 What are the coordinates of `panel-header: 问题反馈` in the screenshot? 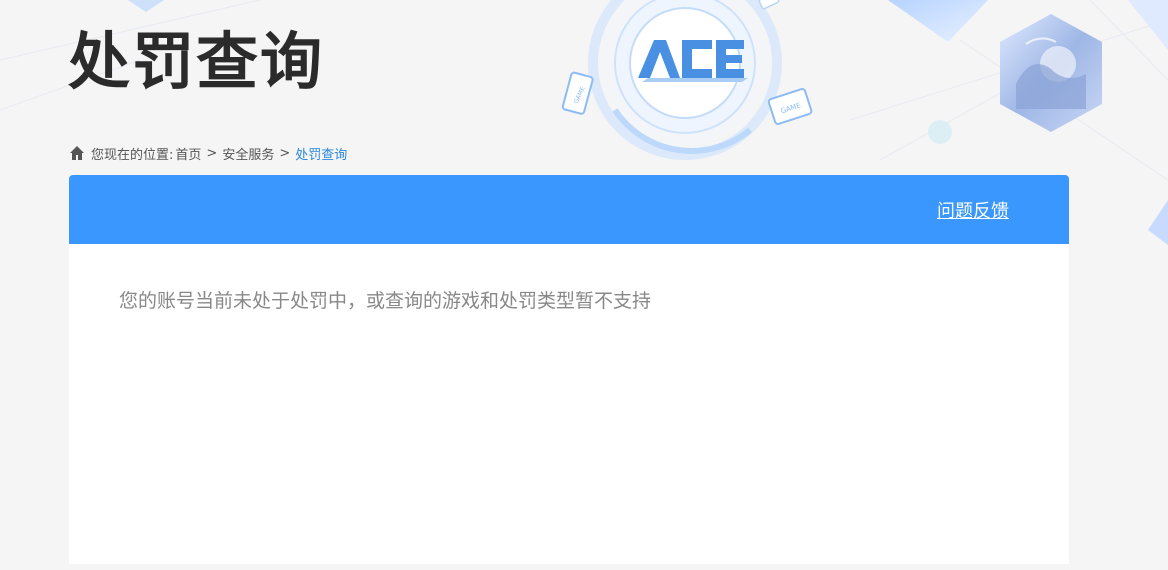 It's located at (569, 209).